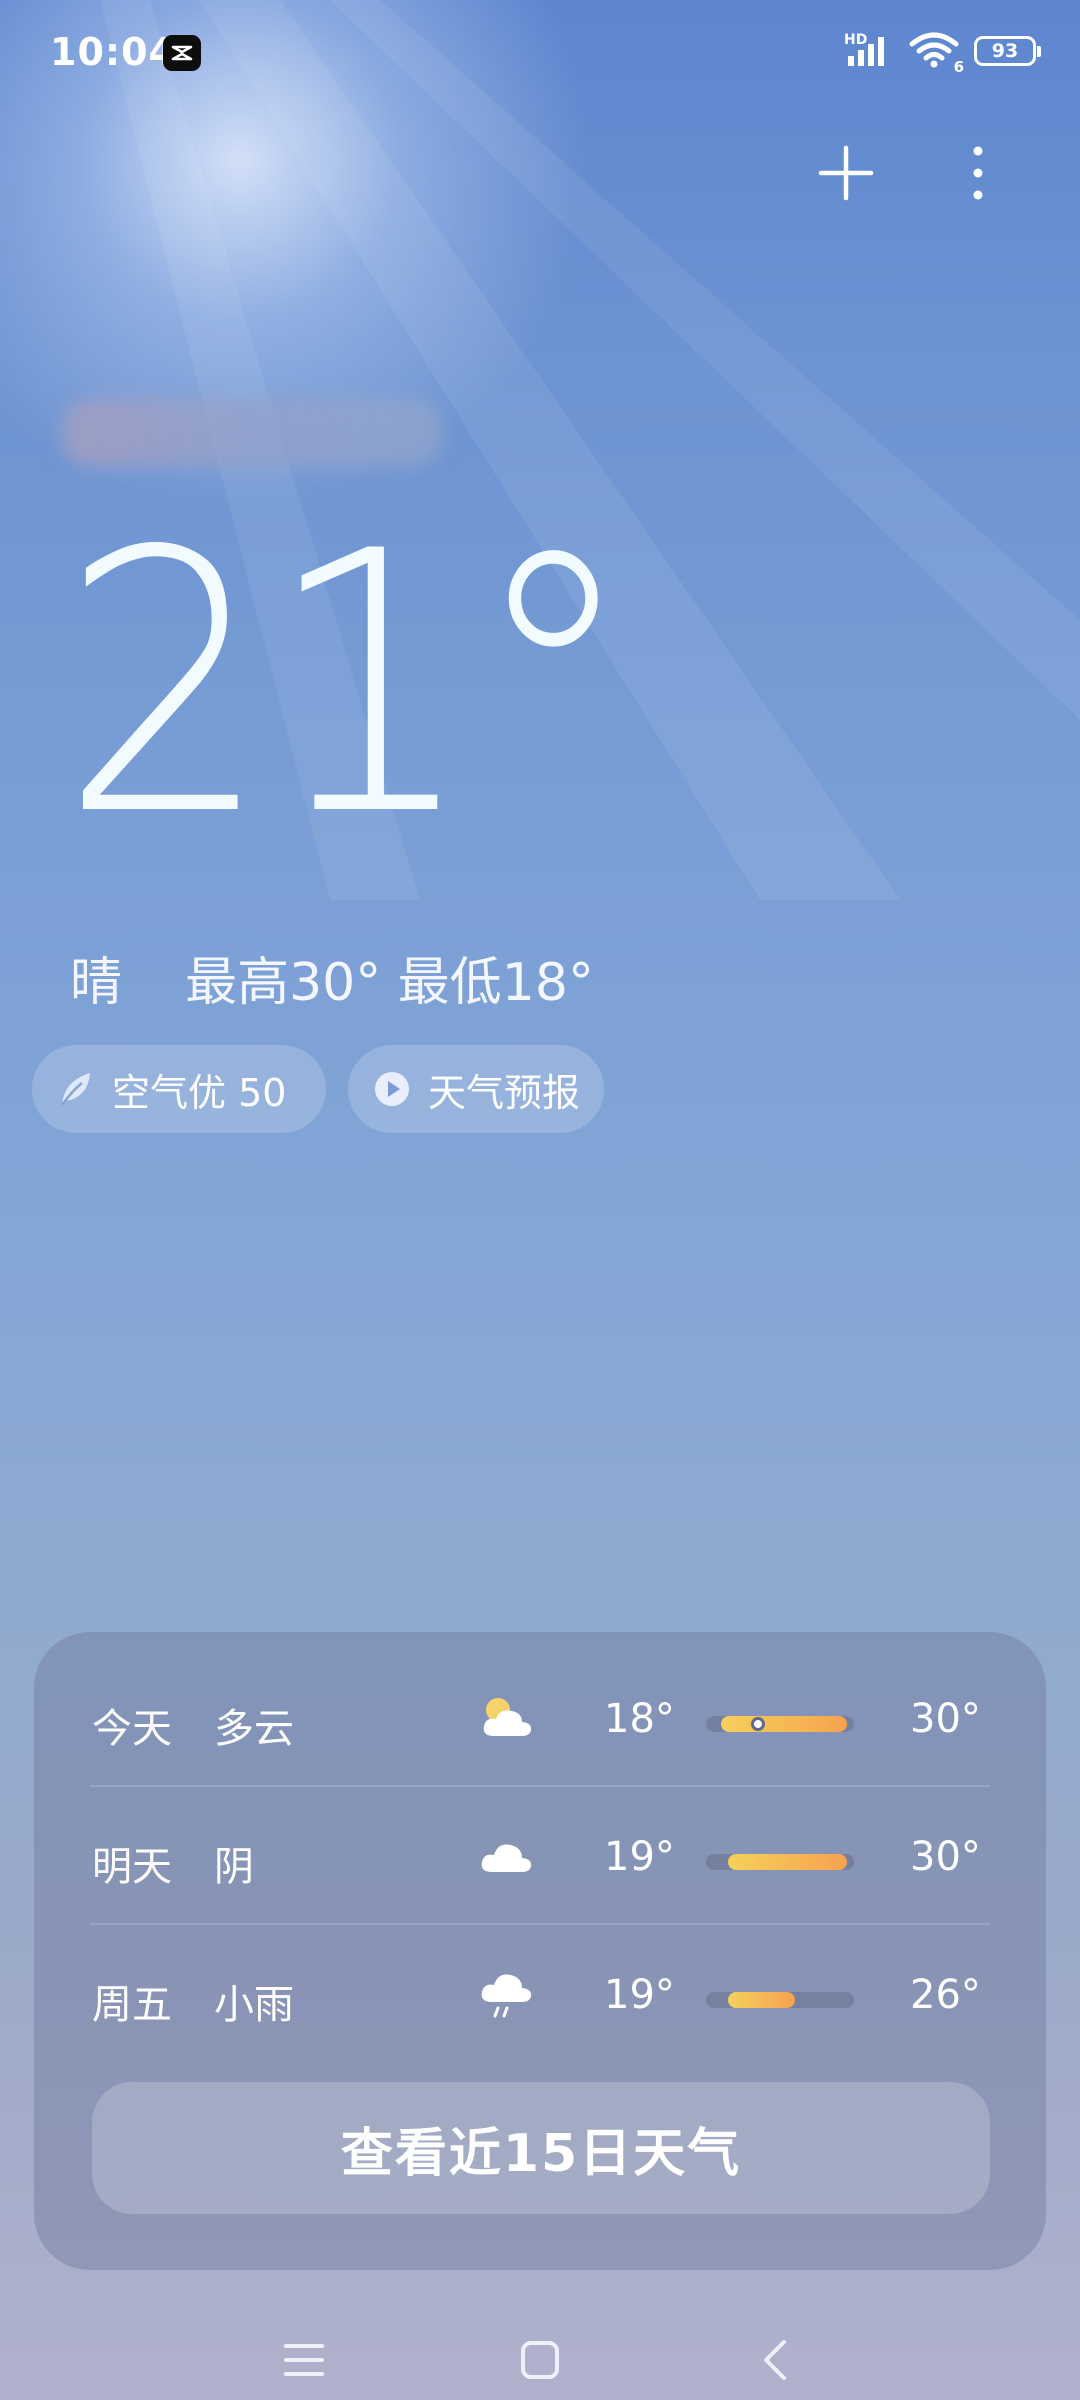 This screenshot has width=1080, height=2400. I want to click on current-condition-line: 晴 最高30° 最低18°, so click(332, 977).